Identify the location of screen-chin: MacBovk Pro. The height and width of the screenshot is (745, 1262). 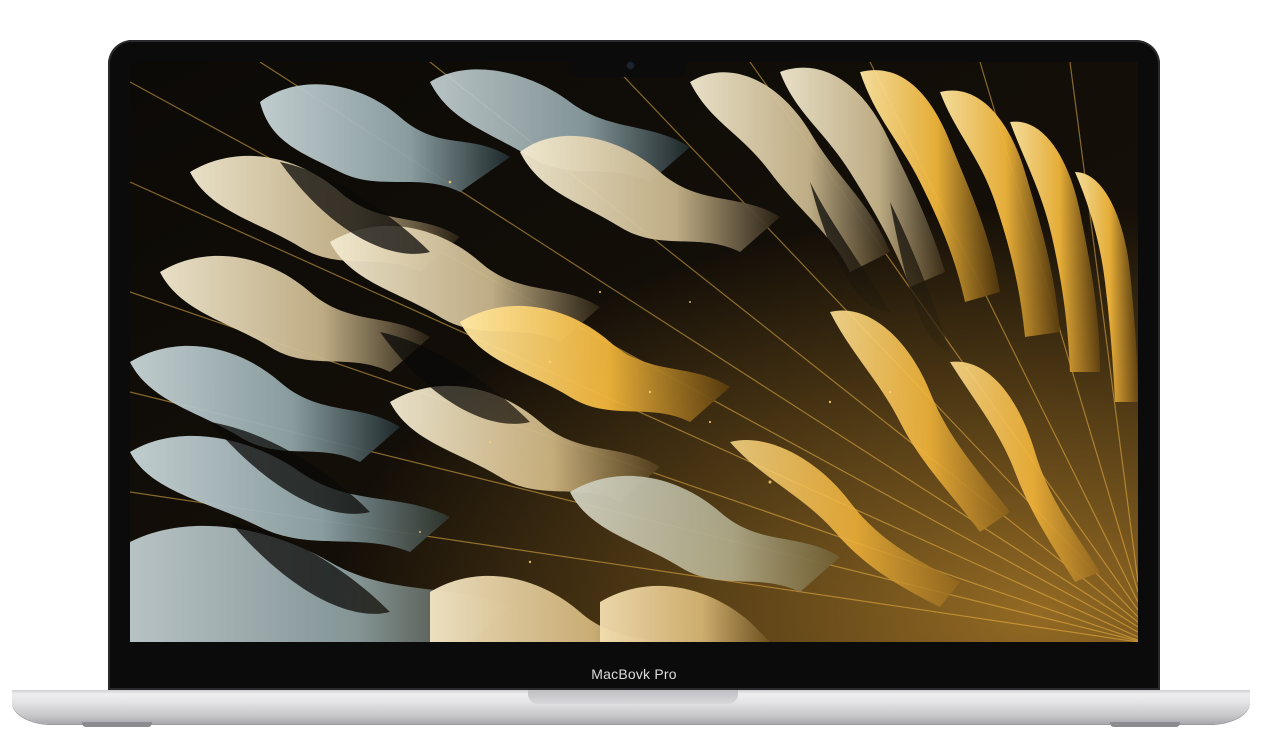
(634, 674).